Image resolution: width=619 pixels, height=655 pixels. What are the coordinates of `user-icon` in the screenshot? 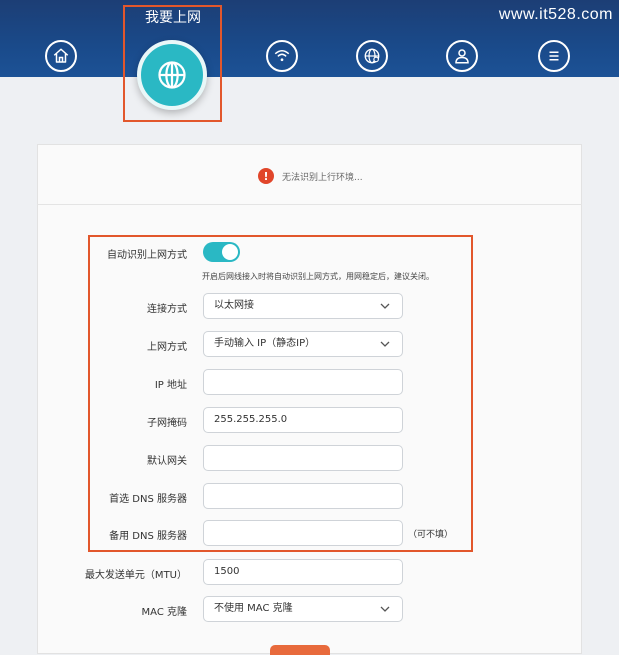 It's located at (462, 56).